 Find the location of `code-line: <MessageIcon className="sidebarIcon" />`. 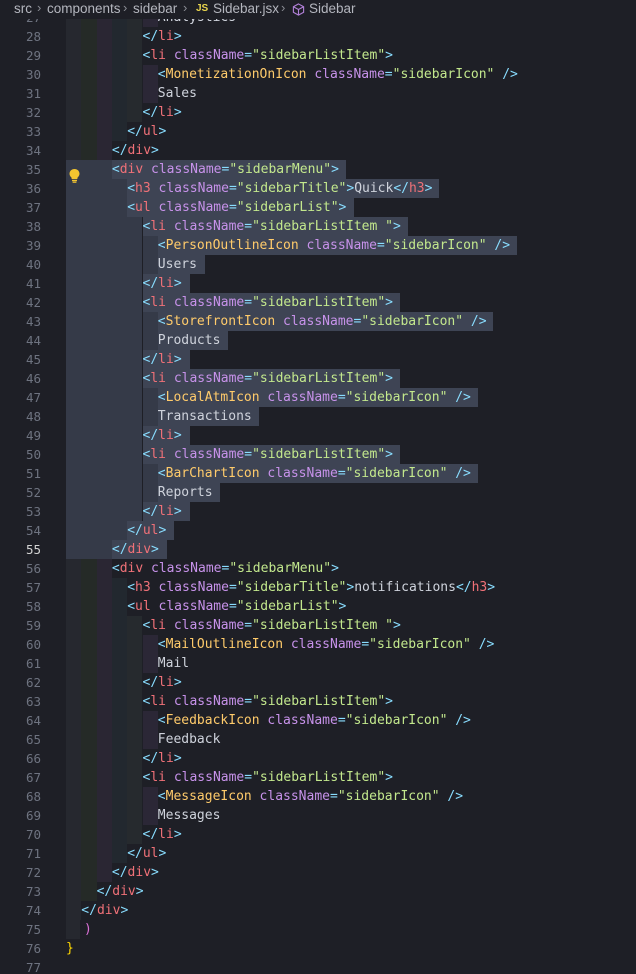

code-line: <MessageIcon className="sidebarIcon" /> is located at coordinates (310, 796).